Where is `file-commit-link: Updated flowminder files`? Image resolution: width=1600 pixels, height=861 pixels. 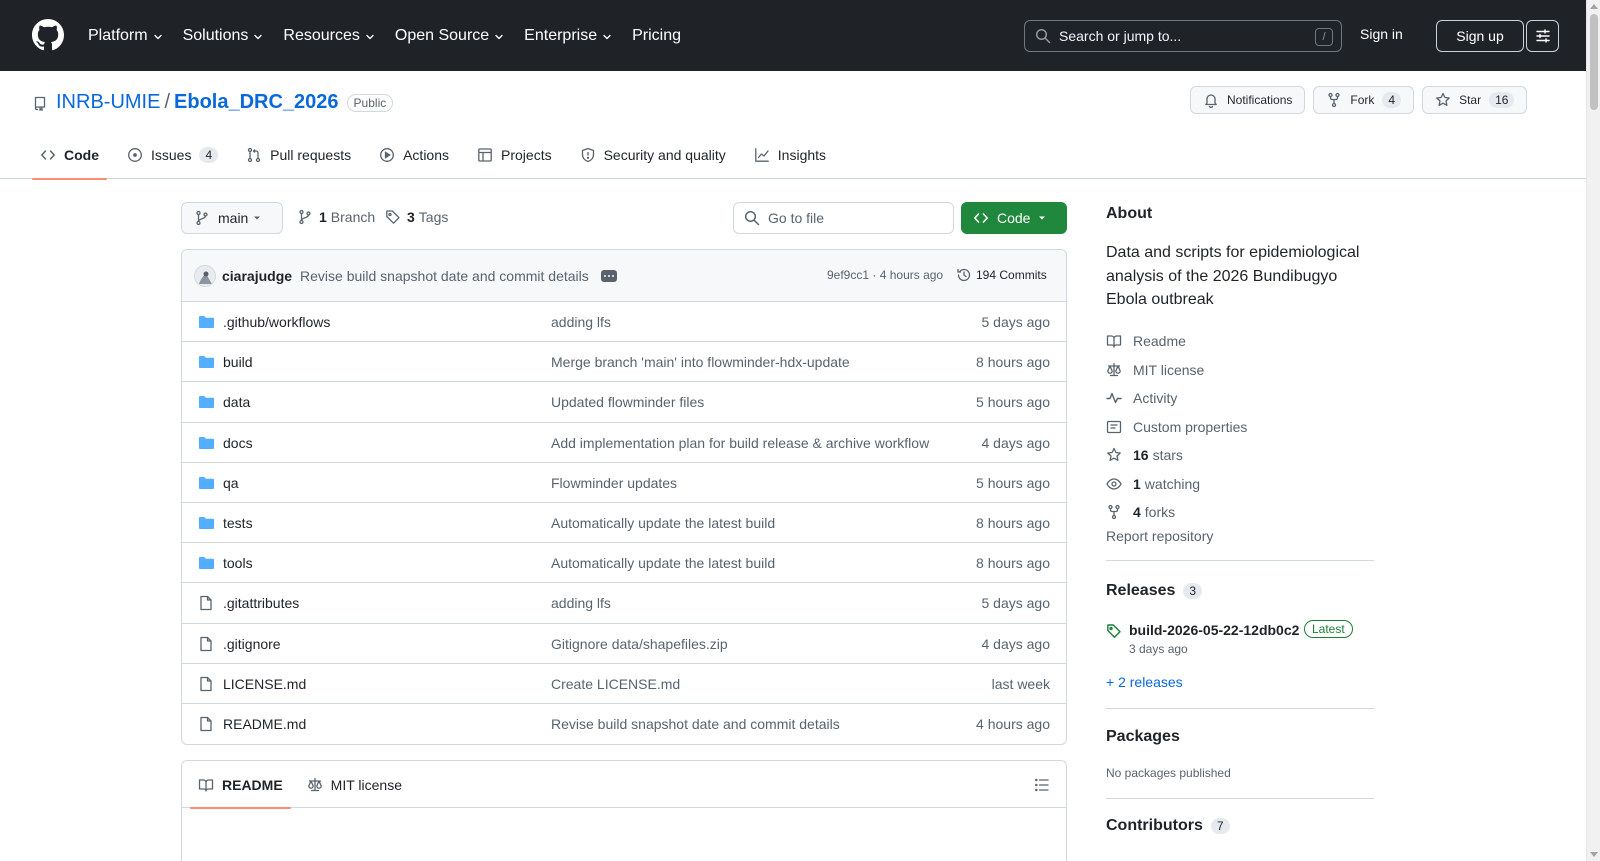 file-commit-link: Updated flowminder files is located at coordinates (627, 402).